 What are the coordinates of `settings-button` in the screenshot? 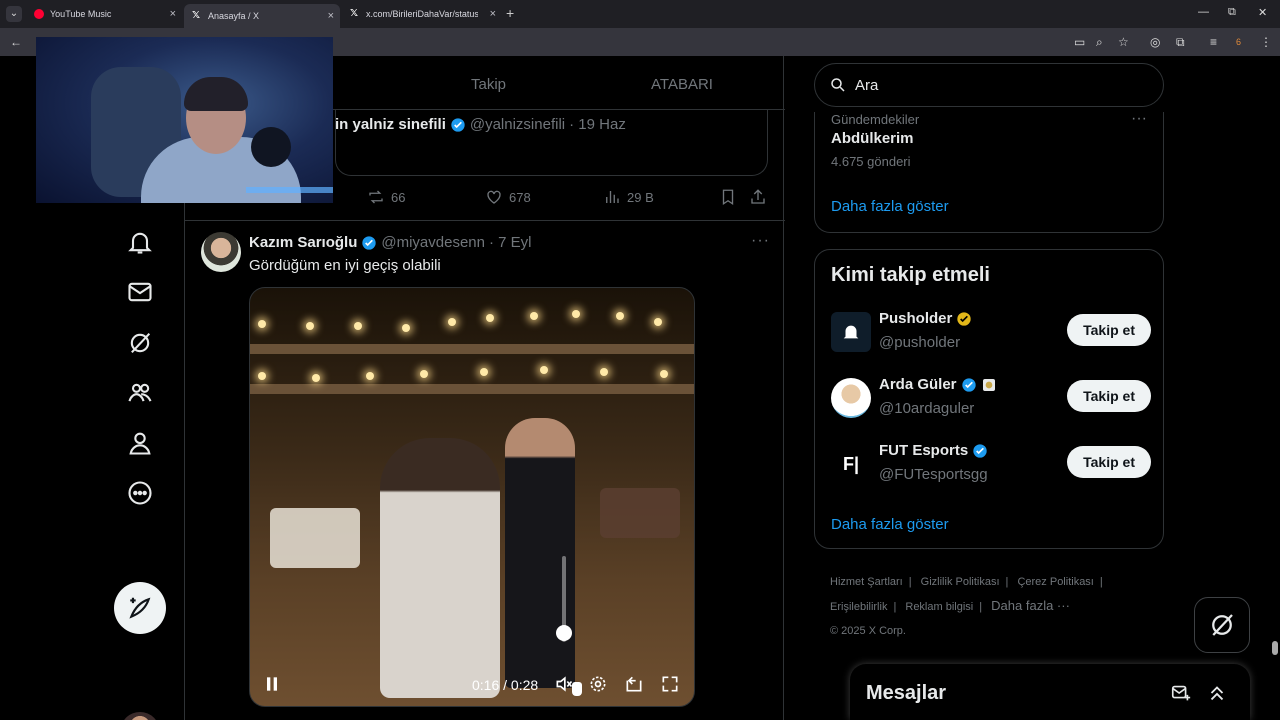 It's located at (598, 684).